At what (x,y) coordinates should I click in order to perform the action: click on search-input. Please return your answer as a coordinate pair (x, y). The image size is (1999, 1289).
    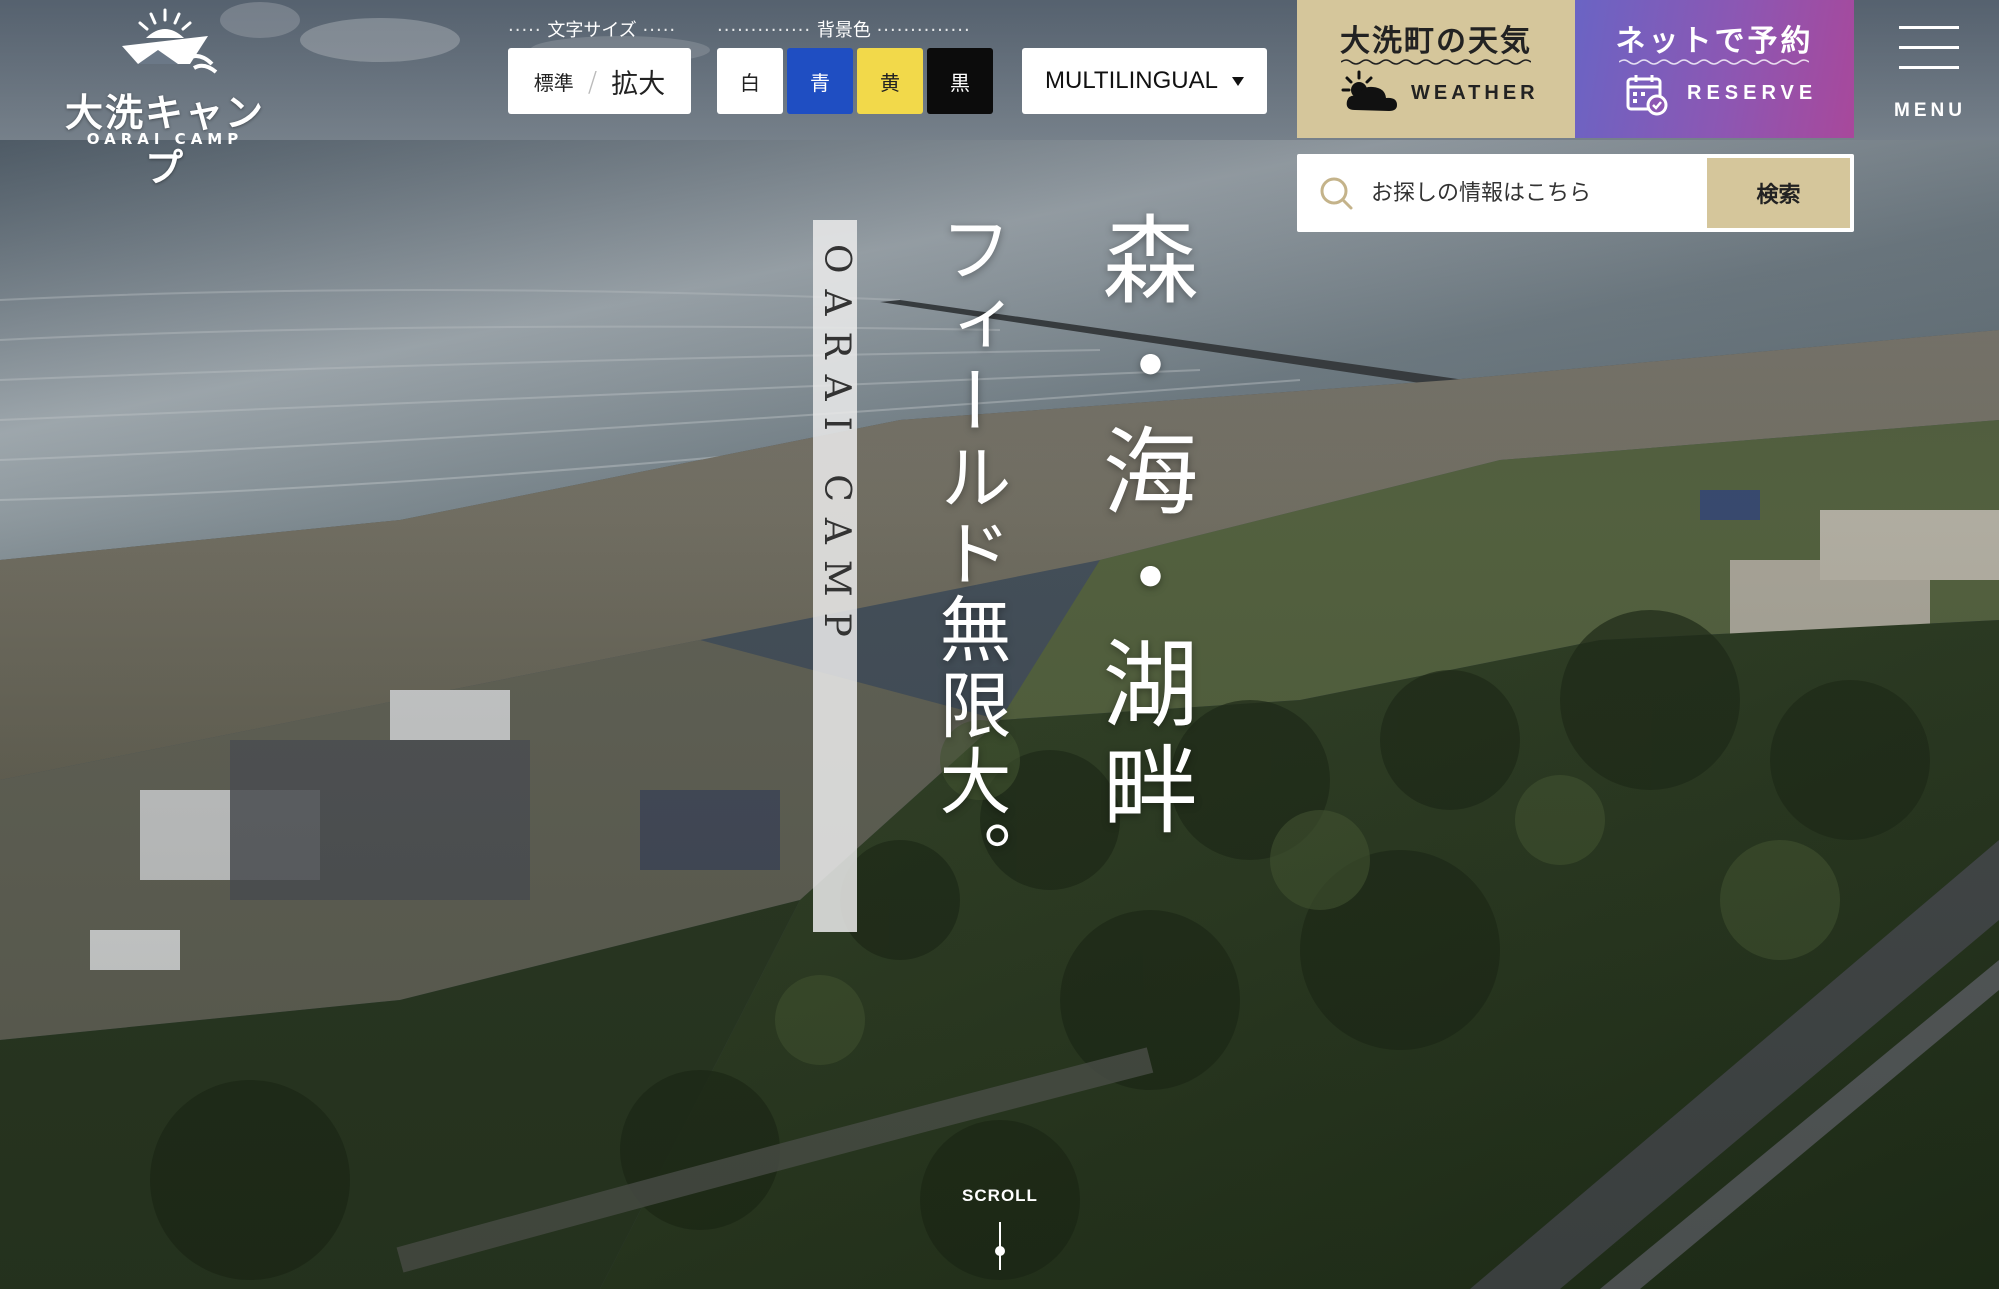
    Looking at the image, I should click on (1531, 193).